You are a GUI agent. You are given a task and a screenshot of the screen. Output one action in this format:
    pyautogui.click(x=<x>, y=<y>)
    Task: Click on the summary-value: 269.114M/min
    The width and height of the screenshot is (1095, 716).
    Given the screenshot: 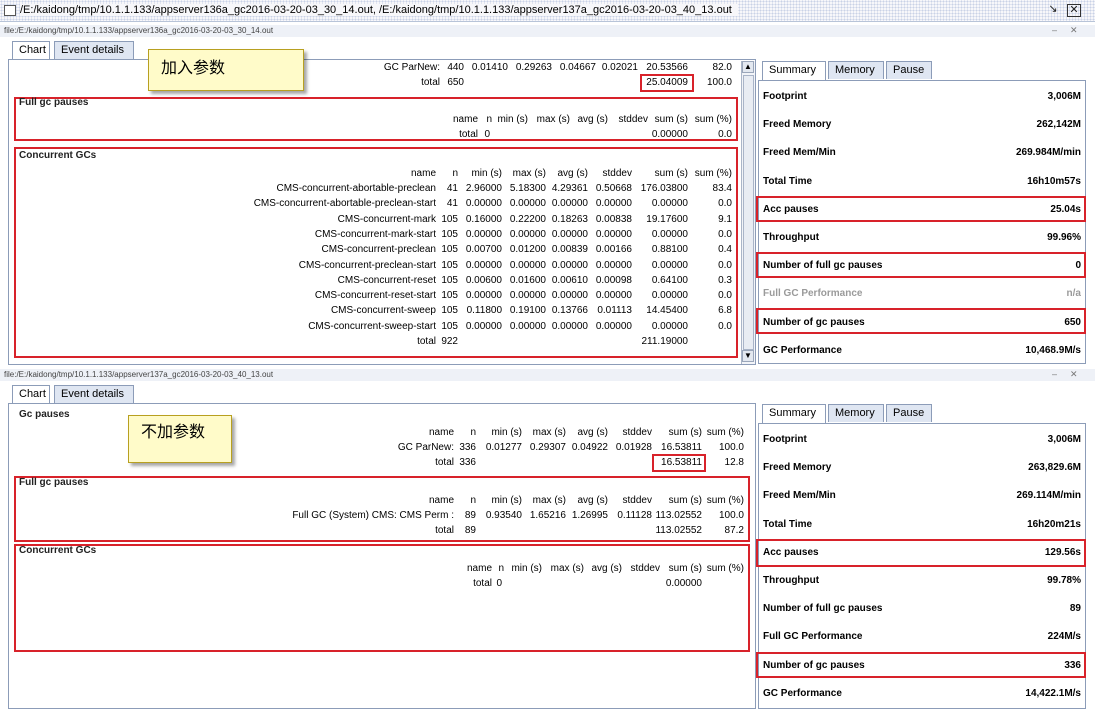 What is the action you would take?
    pyautogui.click(x=1048, y=496)
    